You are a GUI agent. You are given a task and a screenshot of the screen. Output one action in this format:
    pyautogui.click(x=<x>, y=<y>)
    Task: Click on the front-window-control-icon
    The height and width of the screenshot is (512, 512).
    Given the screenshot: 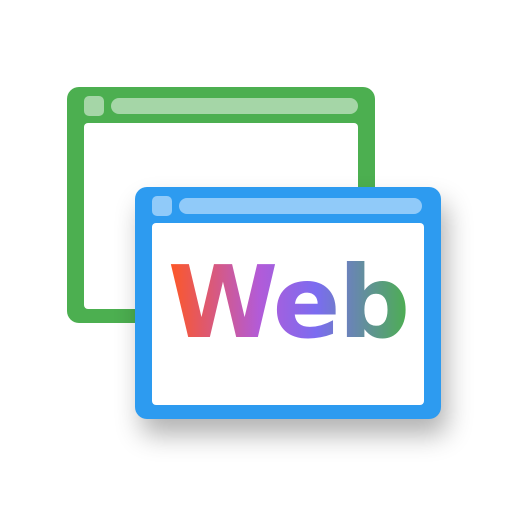 What is the action you would take?
    pyautogui.click(x=162, y=206)
    